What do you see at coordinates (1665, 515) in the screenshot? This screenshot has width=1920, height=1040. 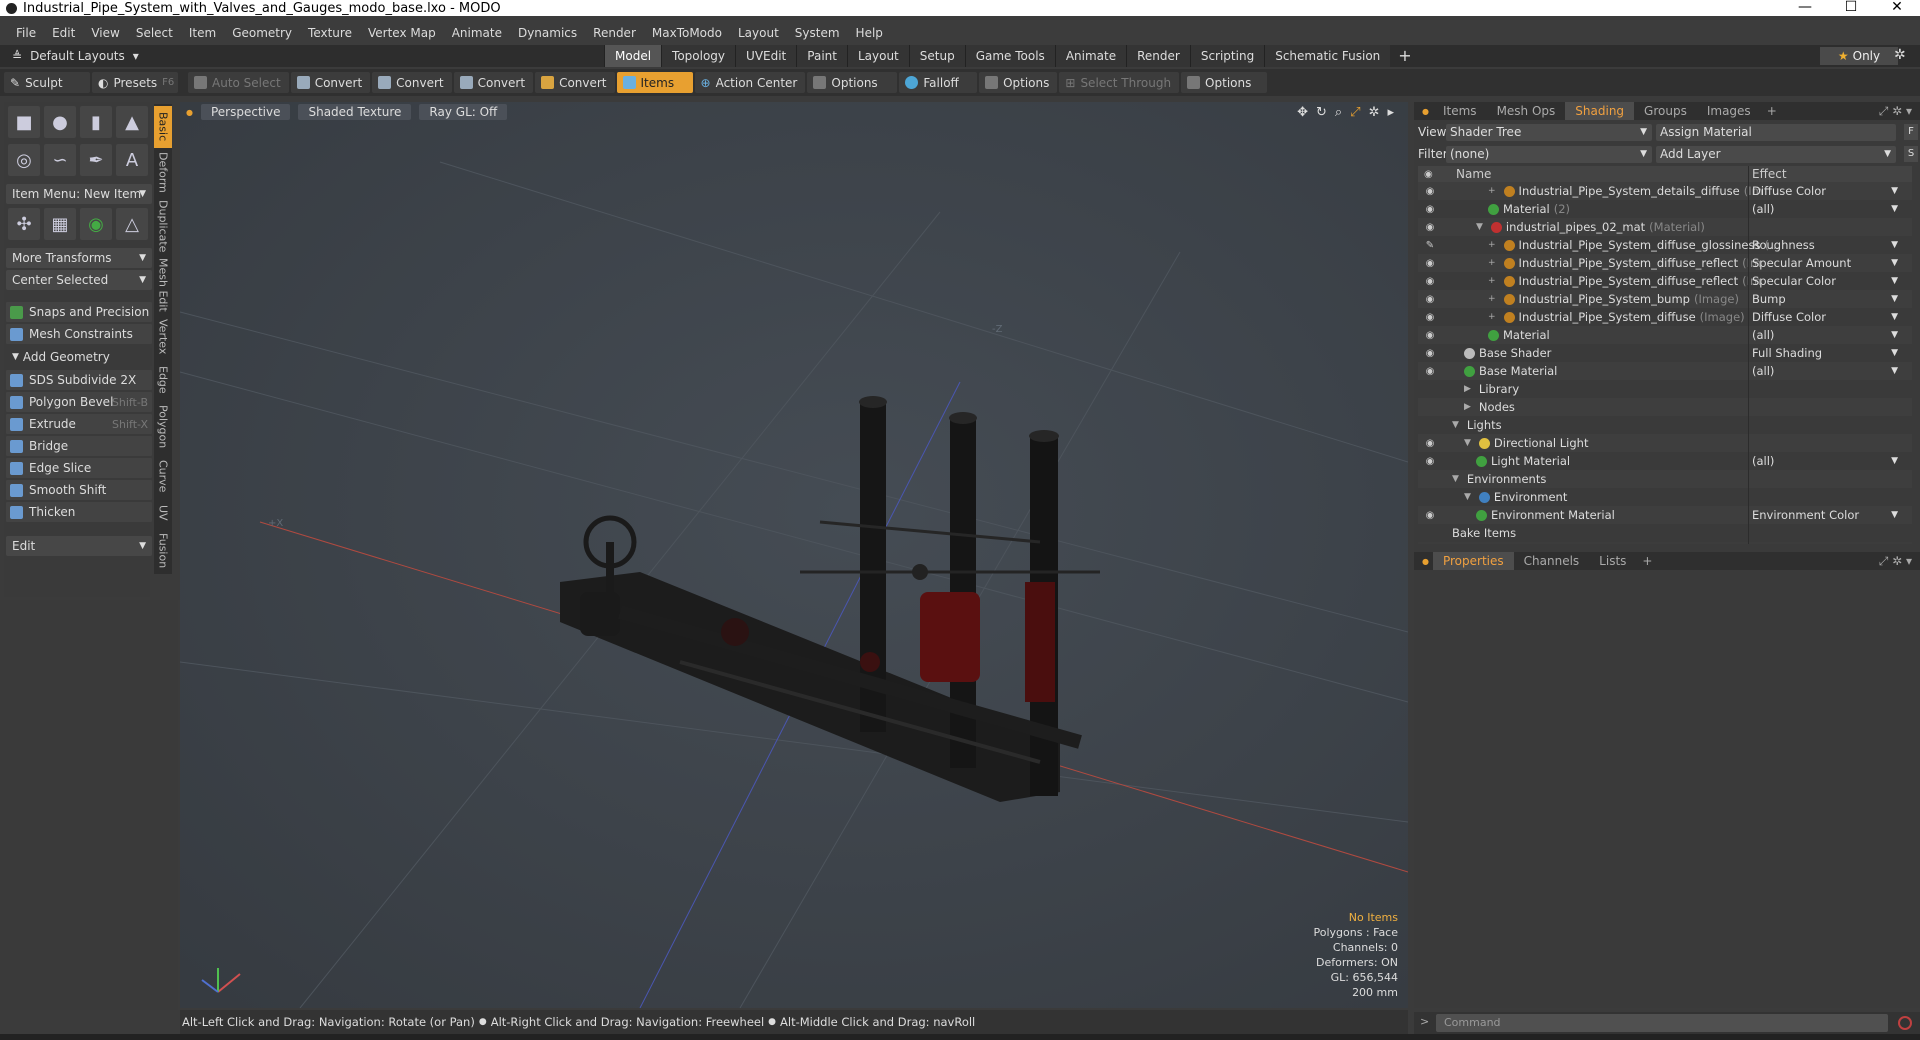 I see `shader-tree-row: ◉ Environment Material Environment Color ▼` at bounding box center [1665, 515].